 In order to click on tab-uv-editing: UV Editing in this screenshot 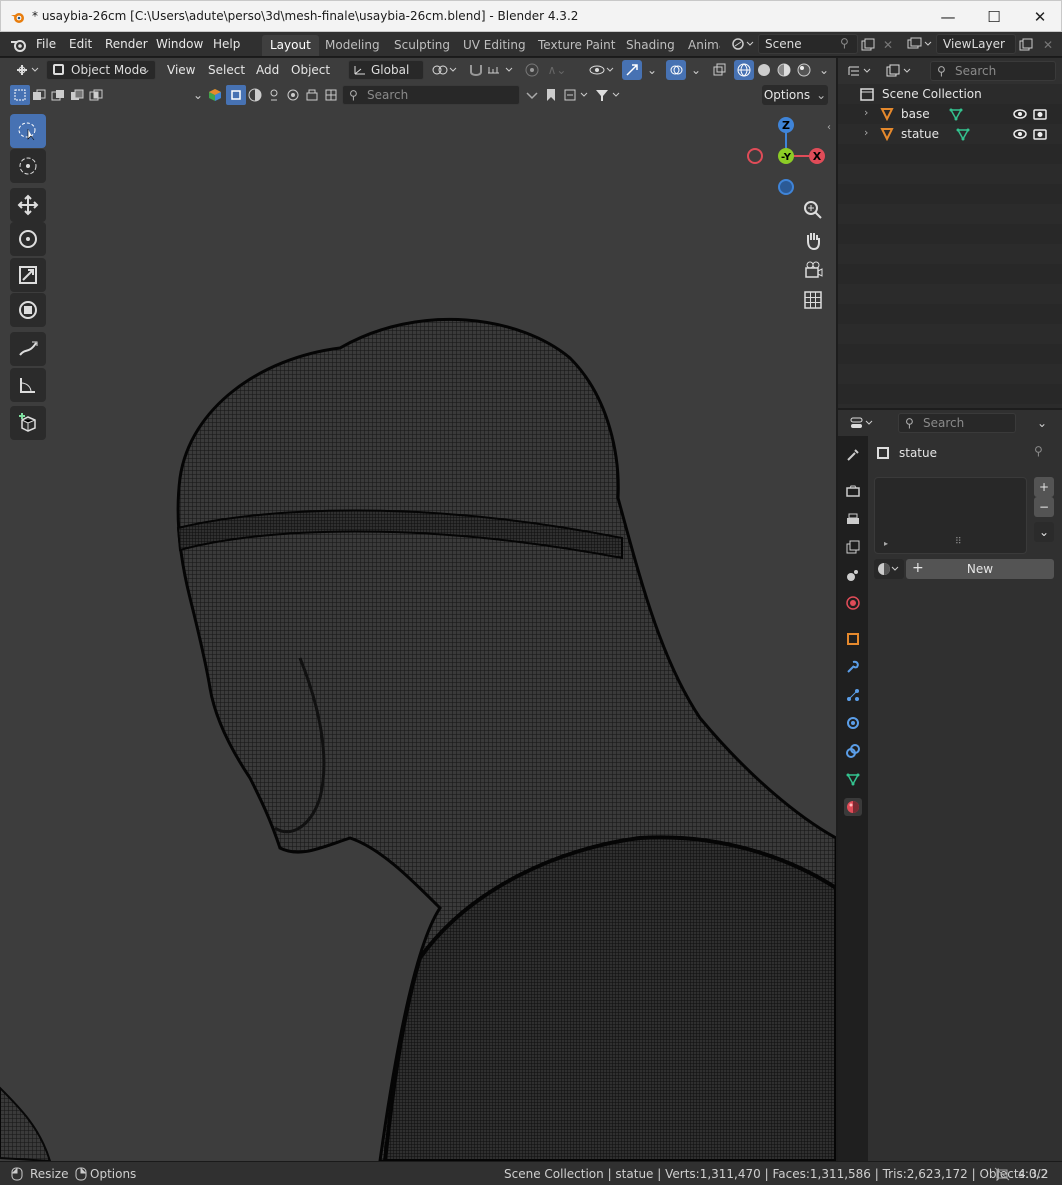, I will do `click(494, 45)`.